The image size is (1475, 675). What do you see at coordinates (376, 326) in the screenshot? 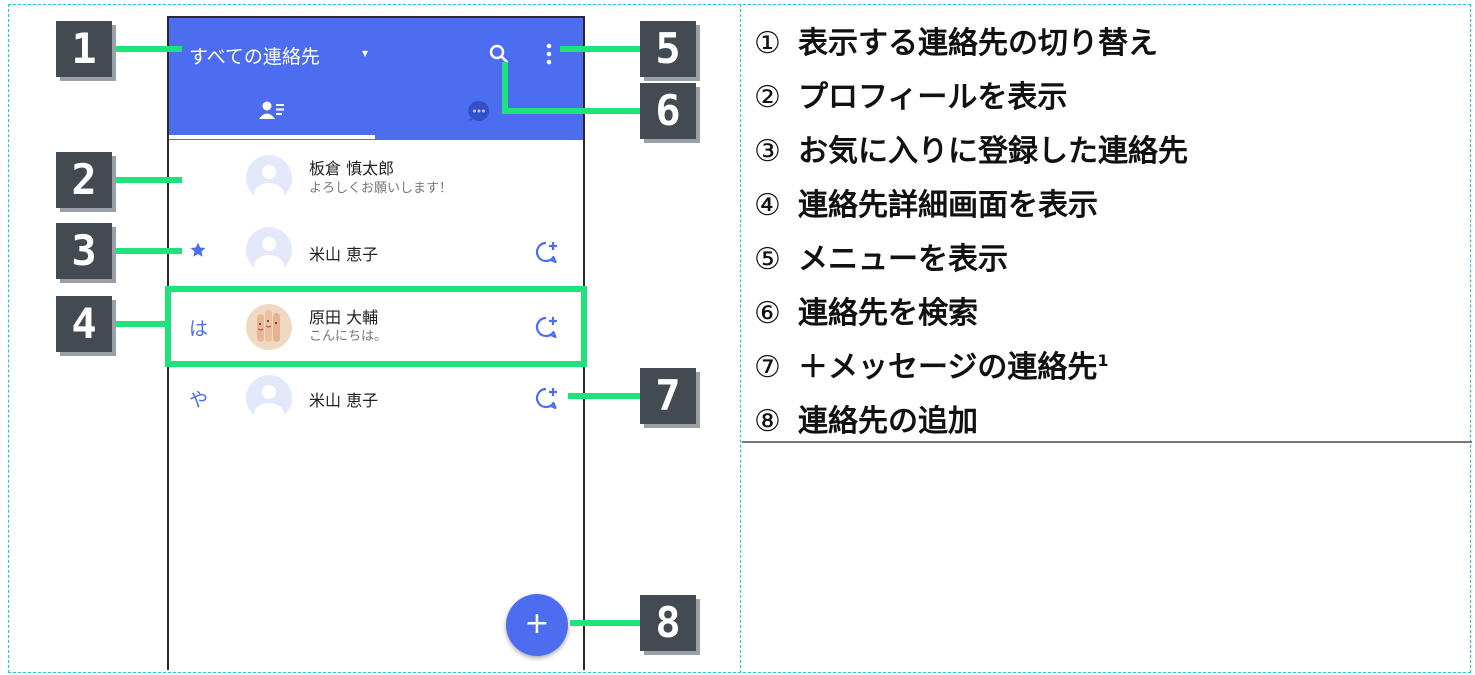
I see `highlight-box` at bounding box center [376, 326].